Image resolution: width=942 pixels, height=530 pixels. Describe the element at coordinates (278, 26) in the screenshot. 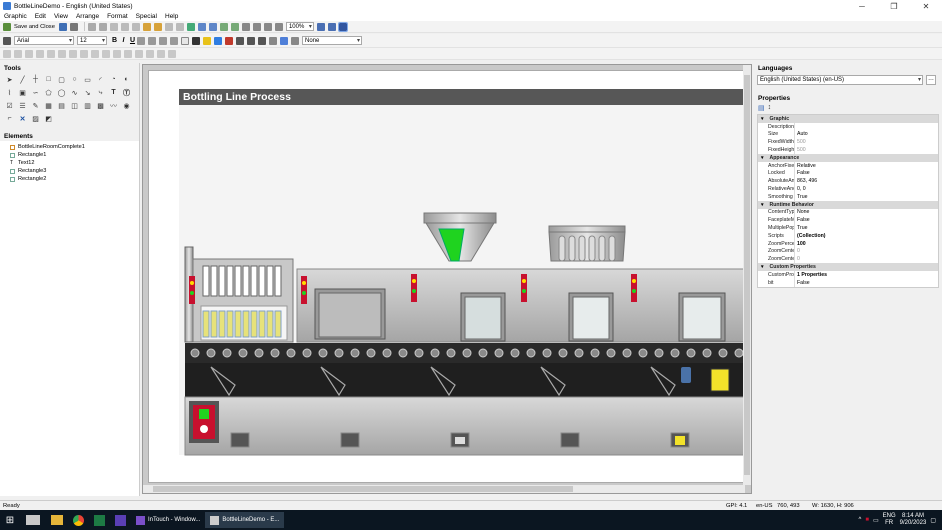

I see `zoom-area-icon` at that location.